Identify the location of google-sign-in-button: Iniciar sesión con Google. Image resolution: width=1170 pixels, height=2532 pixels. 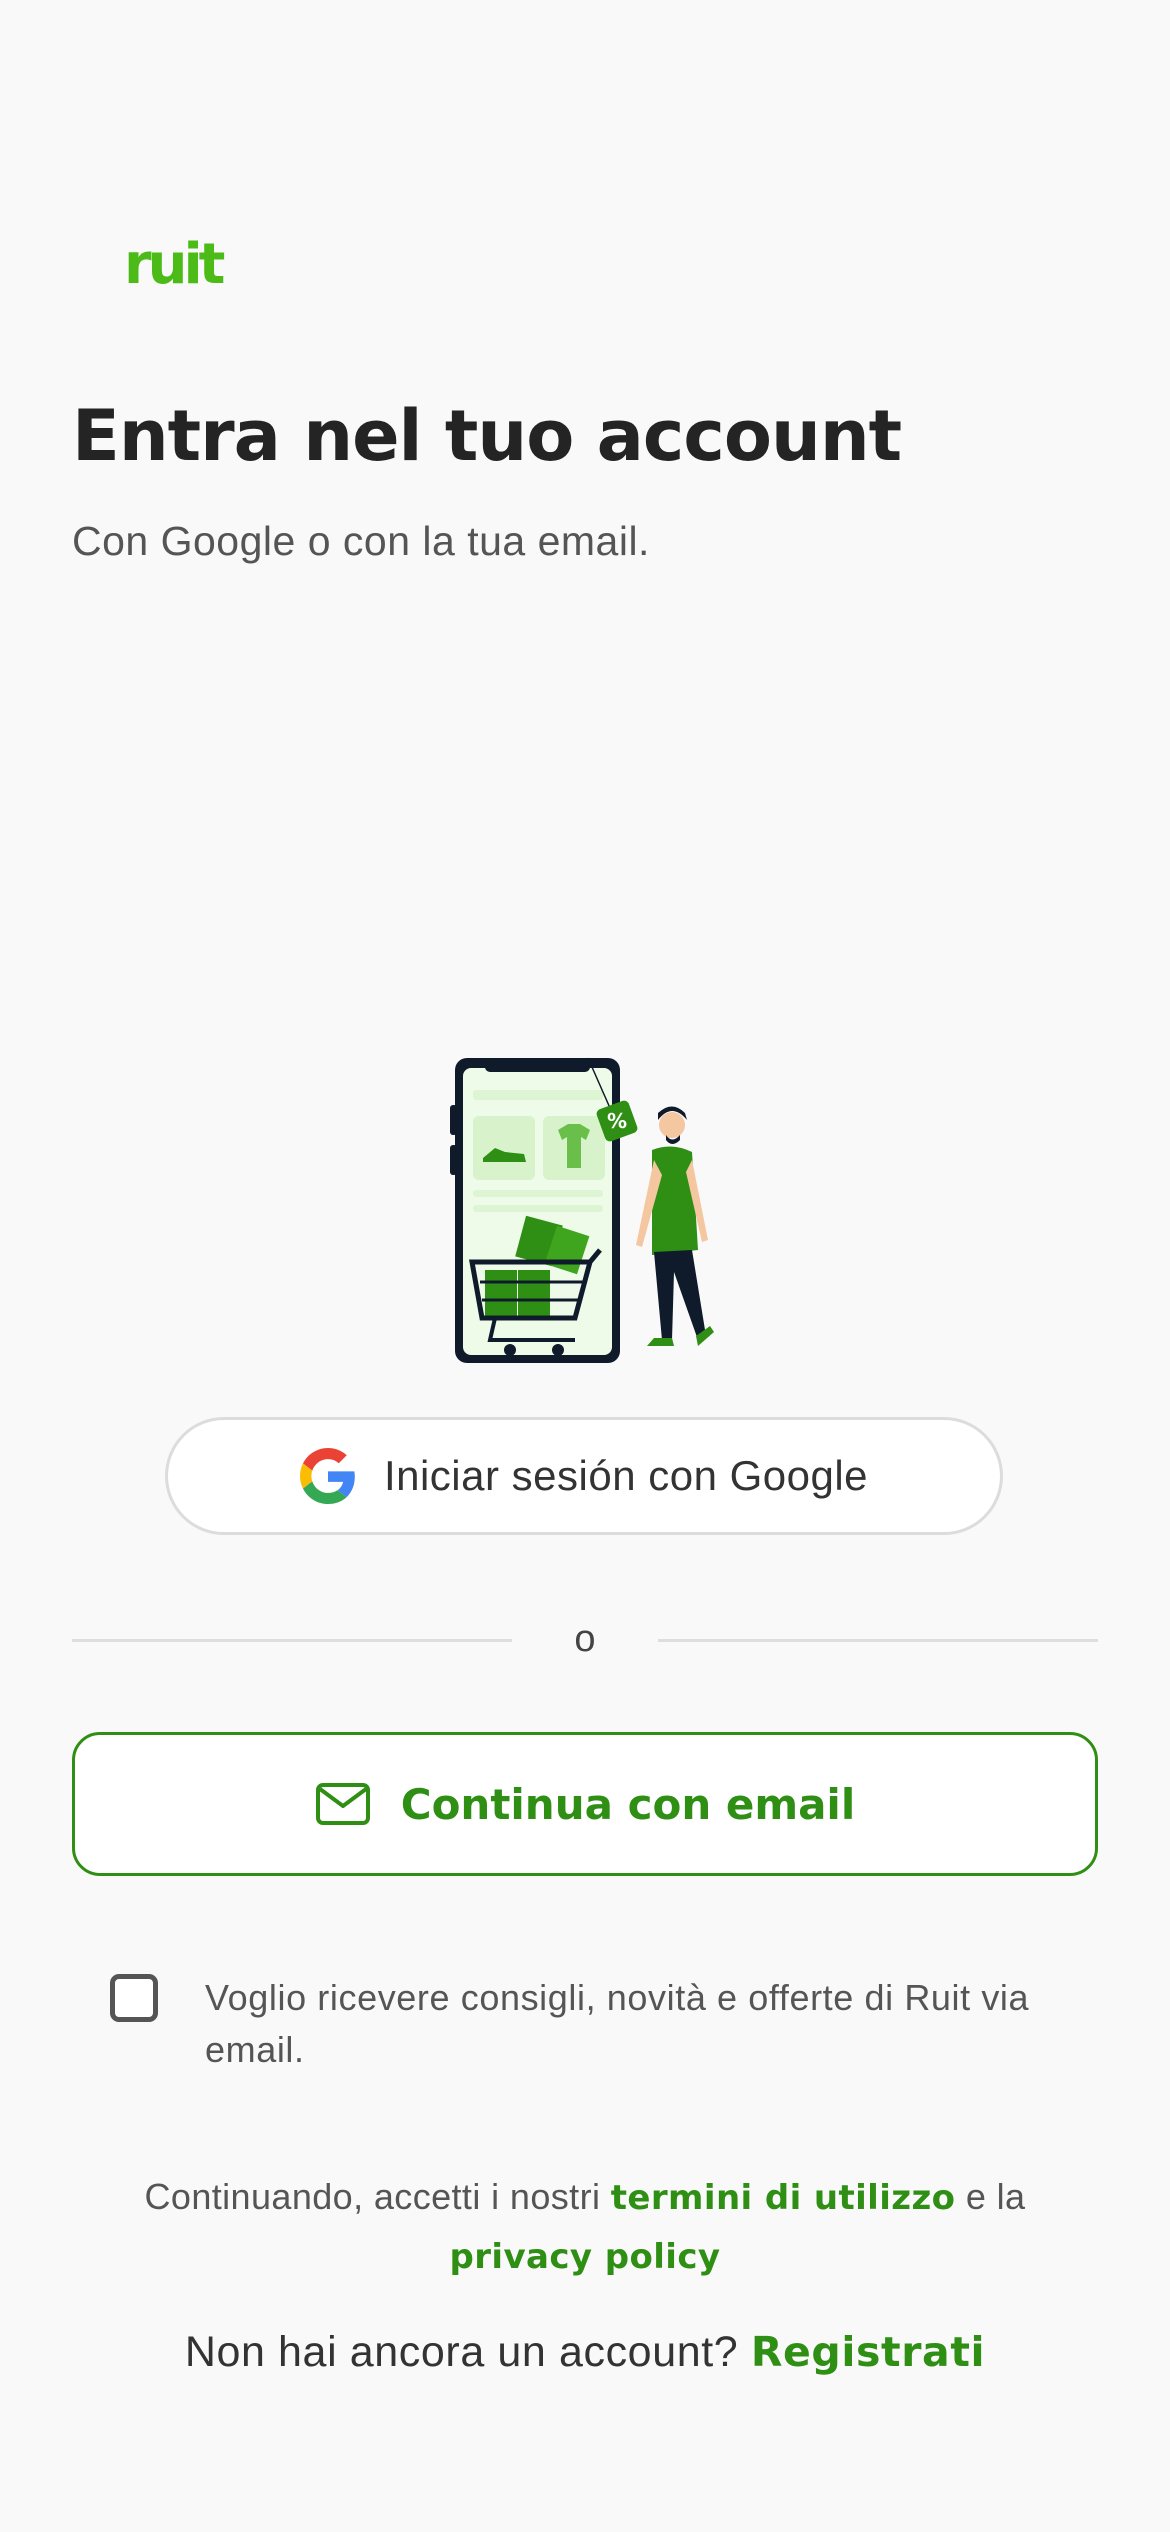
(584, 1476).